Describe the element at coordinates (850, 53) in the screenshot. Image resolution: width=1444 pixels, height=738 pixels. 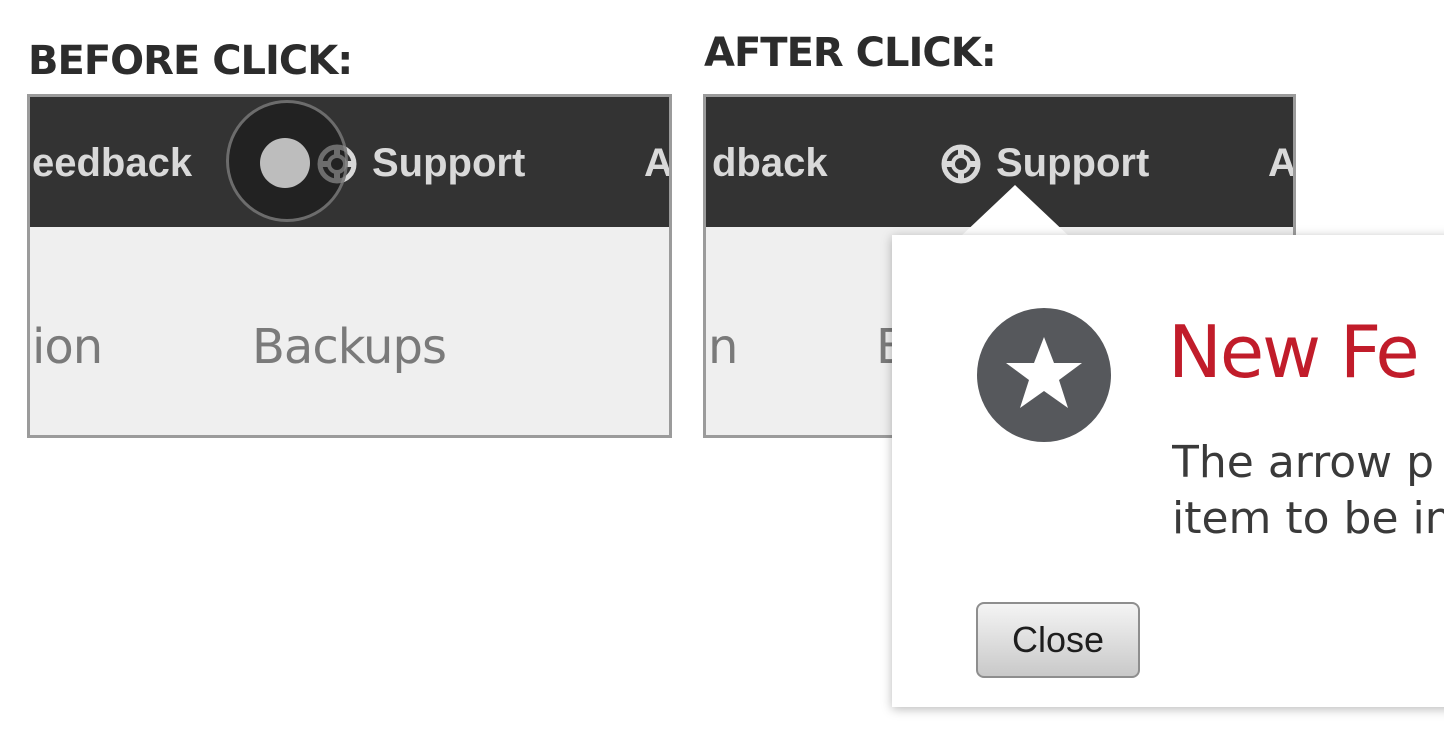
I see `after-click-heading: AFTER CLICK:` at that location.